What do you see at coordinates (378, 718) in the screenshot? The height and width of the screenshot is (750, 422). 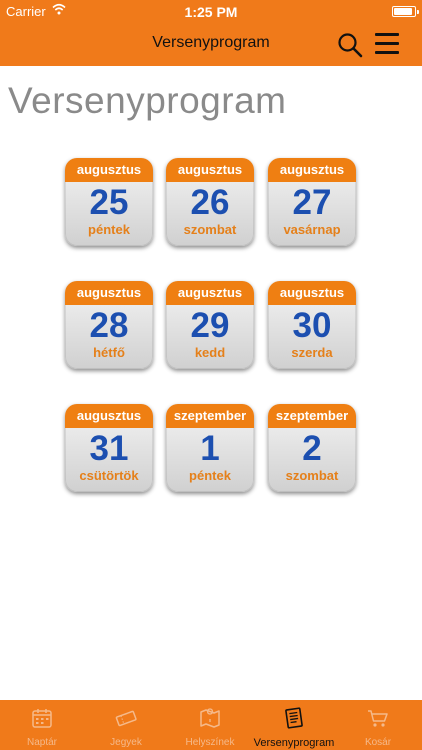 I see `cart-icon` at bounding box center [378, 718].